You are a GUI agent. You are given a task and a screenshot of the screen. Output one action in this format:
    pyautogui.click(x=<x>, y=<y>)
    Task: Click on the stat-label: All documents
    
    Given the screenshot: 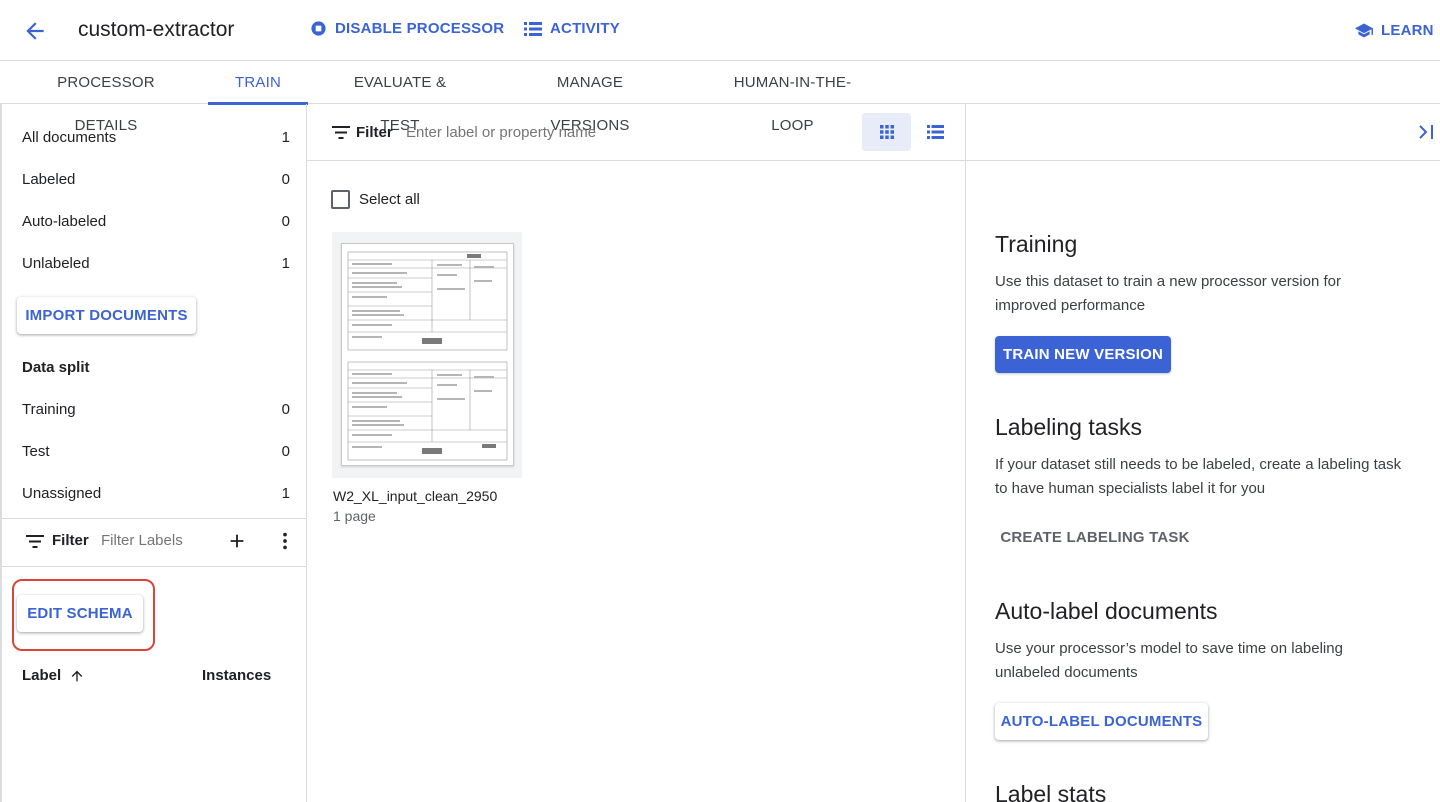 What is the action you would take?
    pyautogui.click(x=69, y=137)
    